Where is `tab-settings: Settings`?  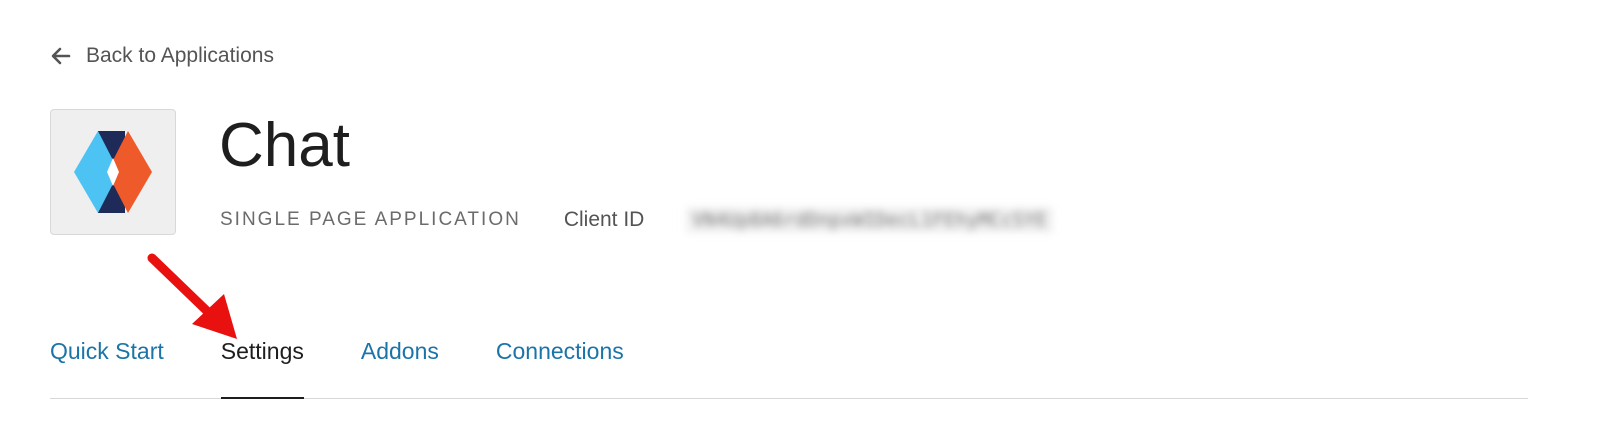
tab-settings: Settings is located at coordinates (262, 364).